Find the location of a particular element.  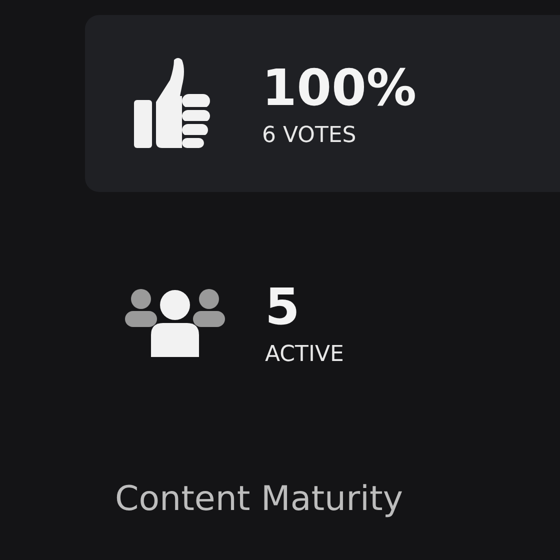

section-heading: Content Maturity is located at coordinates (259, 499).